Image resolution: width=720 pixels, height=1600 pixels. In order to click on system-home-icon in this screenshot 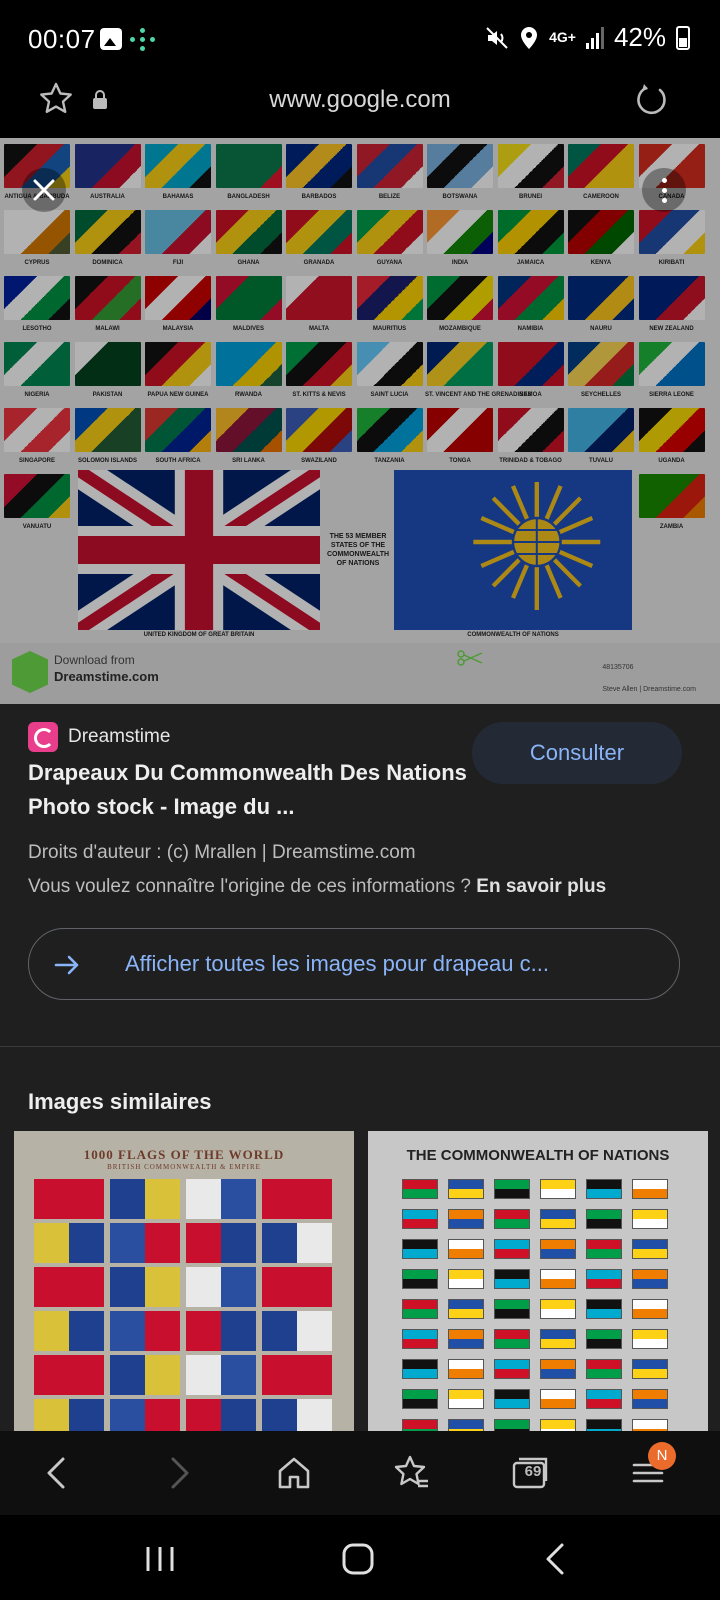, I will do `click(358, 1559)`.